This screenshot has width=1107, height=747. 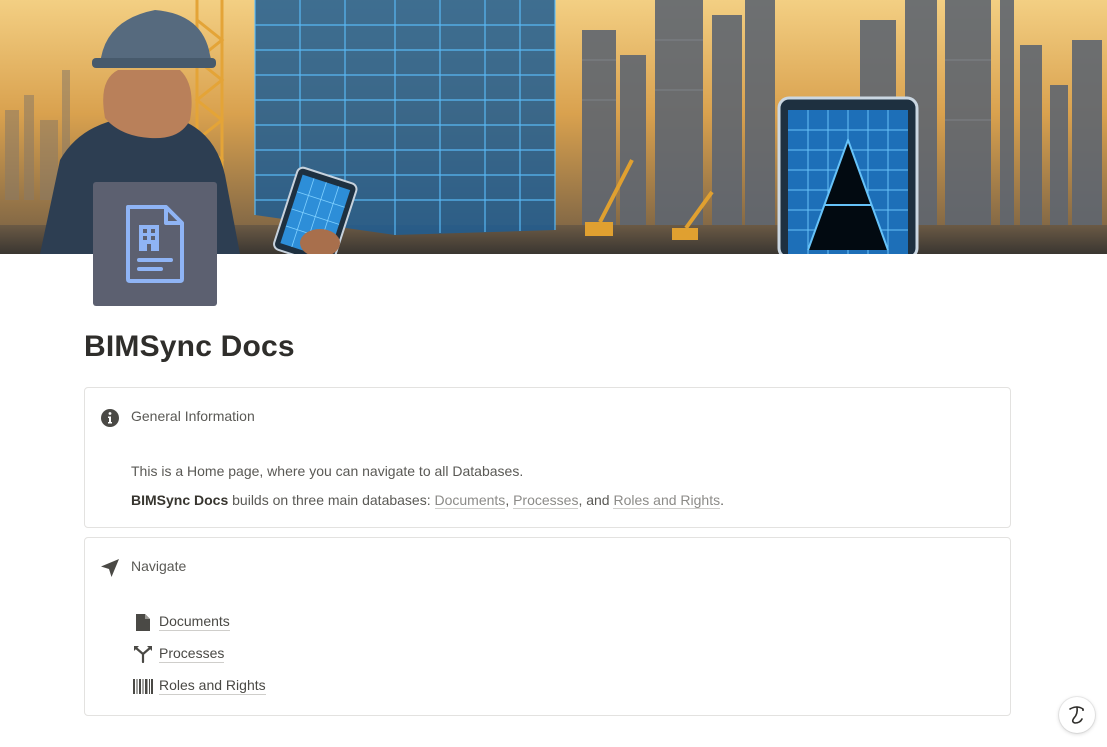 What do you see at coordinates (546, 500) in the screenshot?
I see `processes-link: Processes` at bounding box center [546, 500].